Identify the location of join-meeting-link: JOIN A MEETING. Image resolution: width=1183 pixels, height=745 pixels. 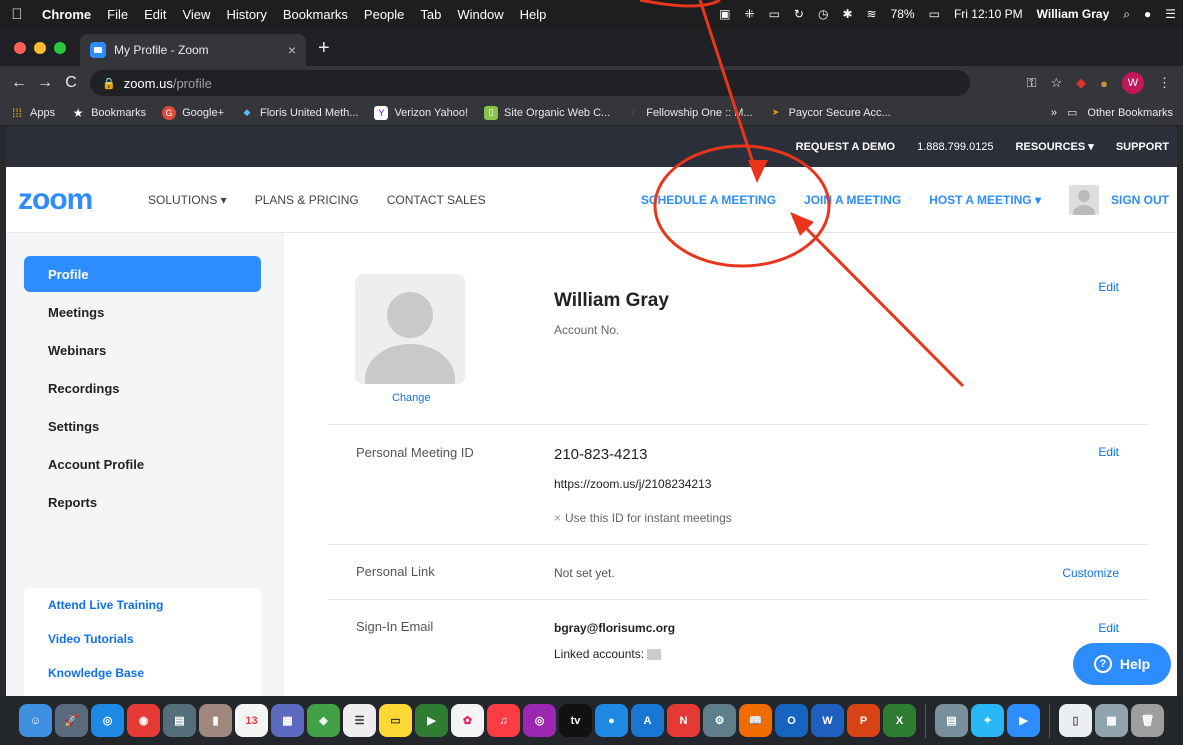
(852, 200).